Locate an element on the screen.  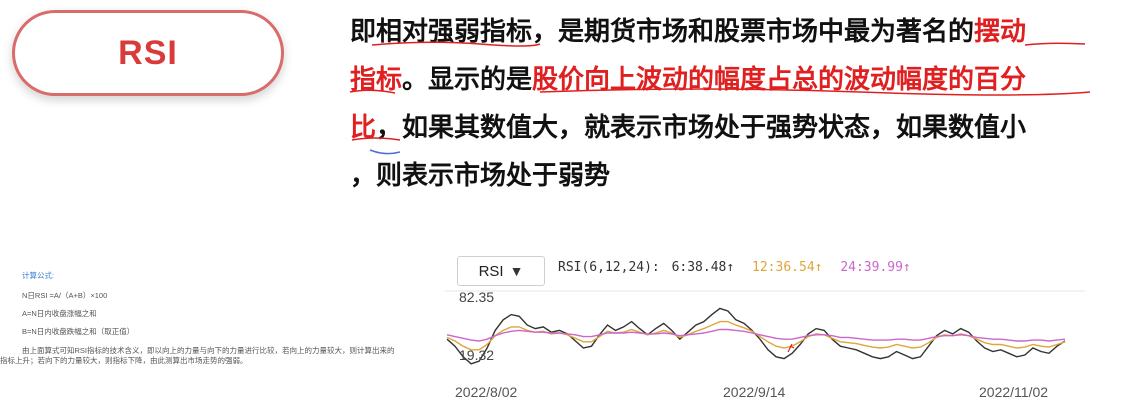
description-highlight: 指标 is located at coordinates (376, 80).